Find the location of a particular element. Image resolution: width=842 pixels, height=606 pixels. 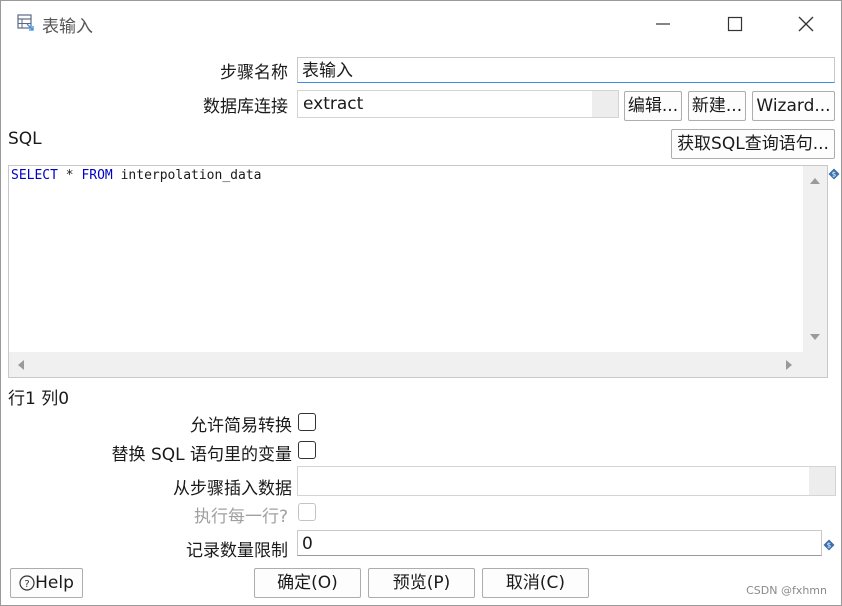

cursor-position: 行1 列0 is located at coordinates (39, 399).